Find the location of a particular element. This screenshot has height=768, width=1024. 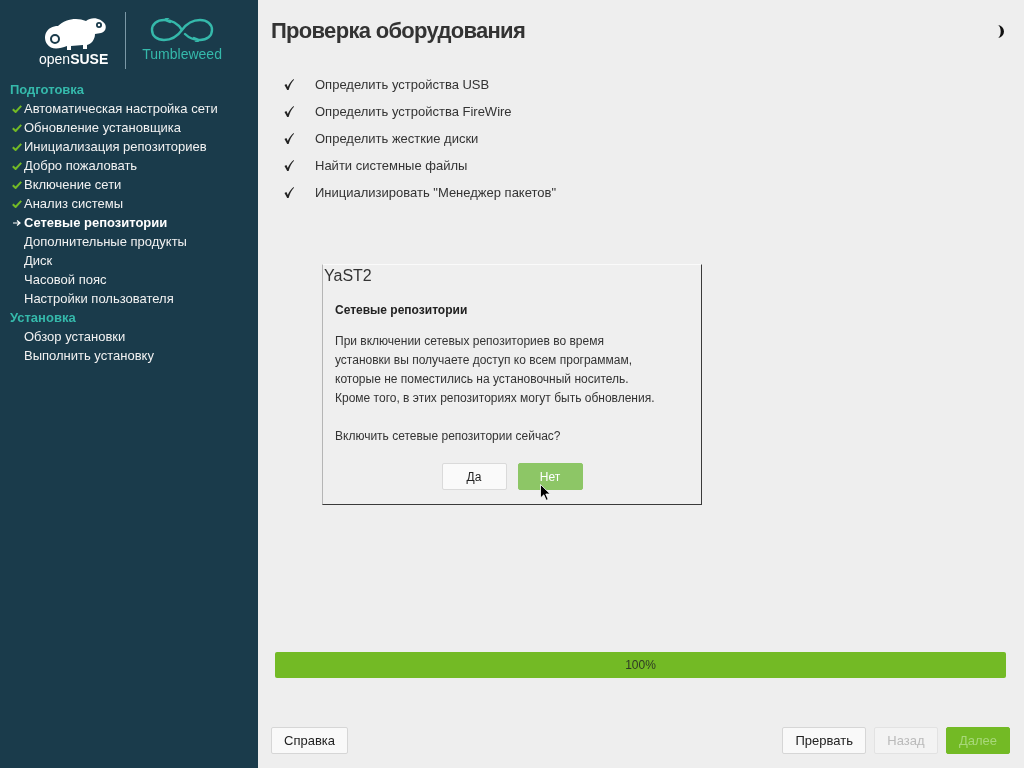

dialog-title: YaST2 is located at coordinates (348, 275).